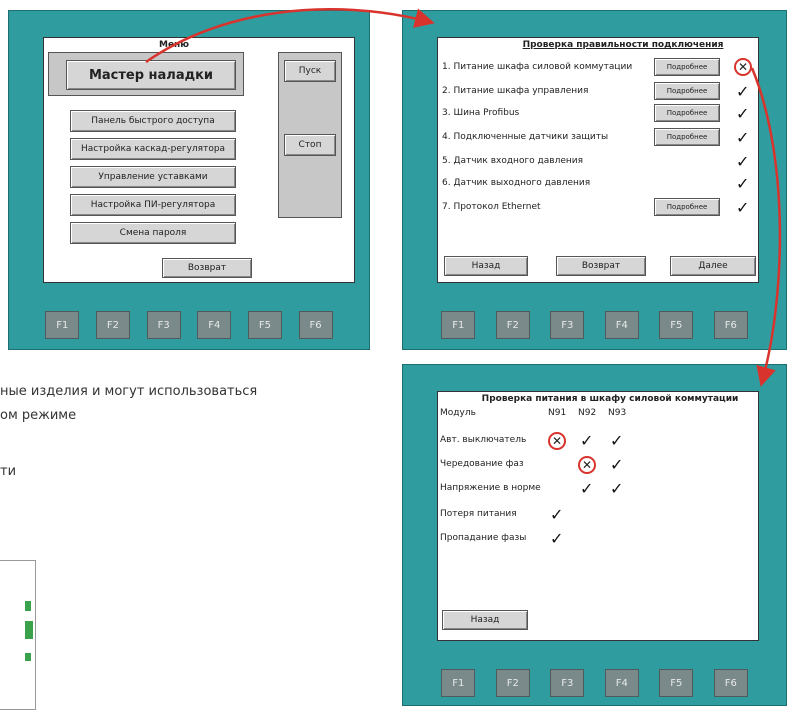  What do you see at coordinates (290, 36) in the screenshot?
I see `arrow-menu-to-connection` at bounding box center [290, 36].